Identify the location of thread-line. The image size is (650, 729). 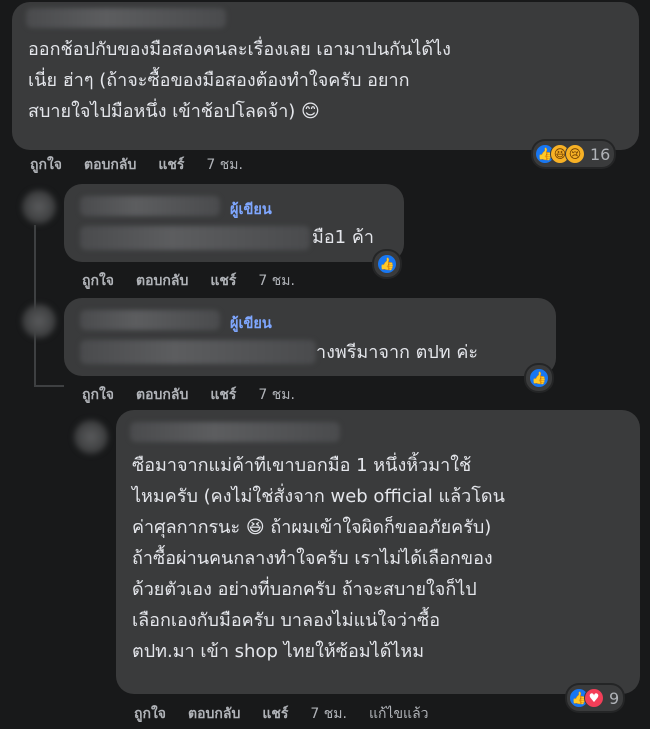
(49, 386).